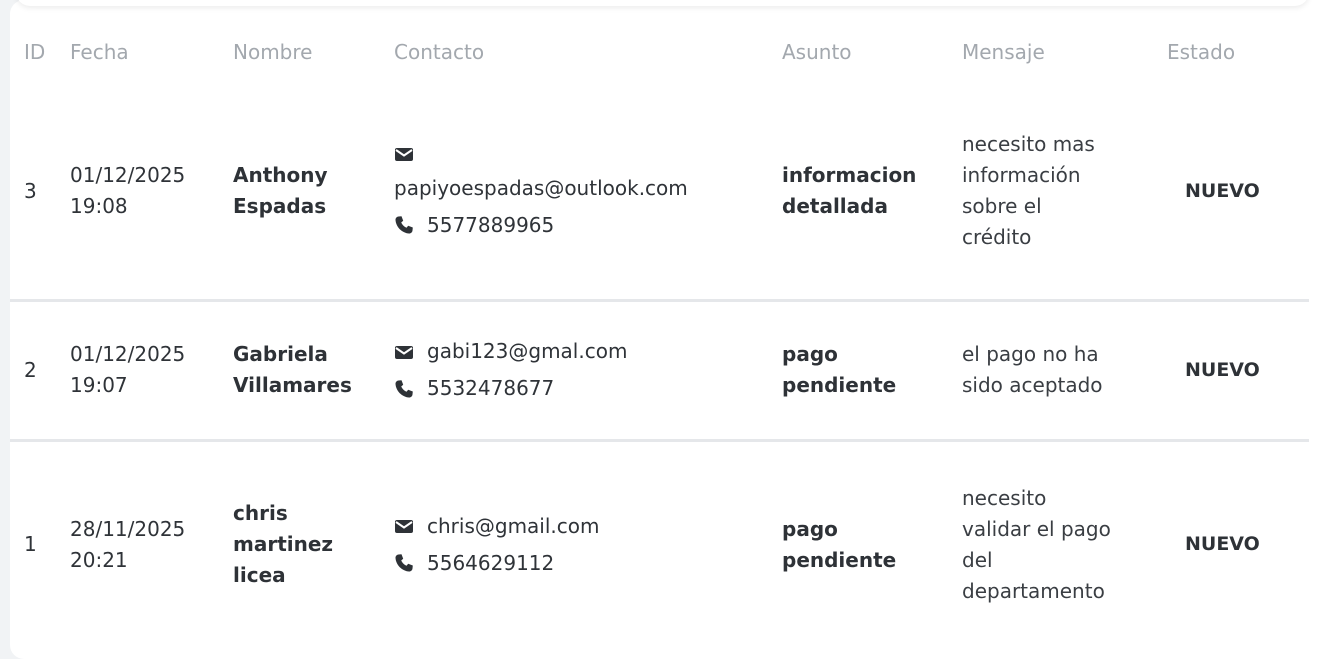 Image resolution: width=1319 pixels, height=659 pixels. Describe the element at coordinates (151, 370) in the screenshot. I see `cell-date: 01/12/2025 19:07` at that location.